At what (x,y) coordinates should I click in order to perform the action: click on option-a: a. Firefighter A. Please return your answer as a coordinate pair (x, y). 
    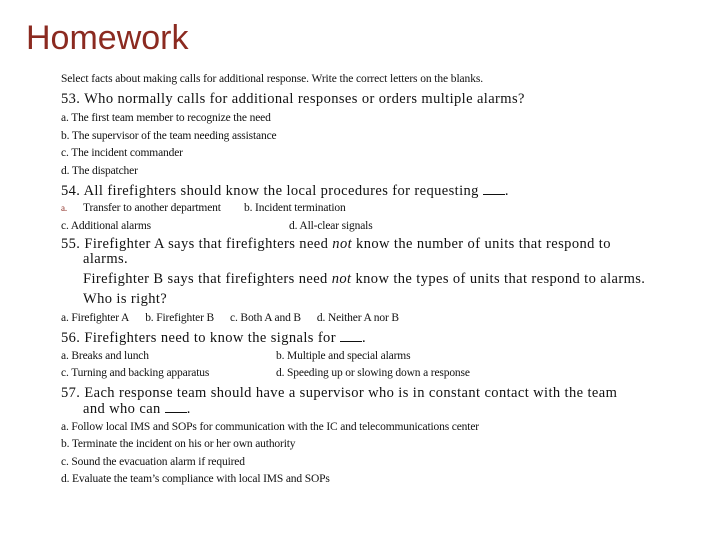
    Looking at the image, I should click on (95, 318).